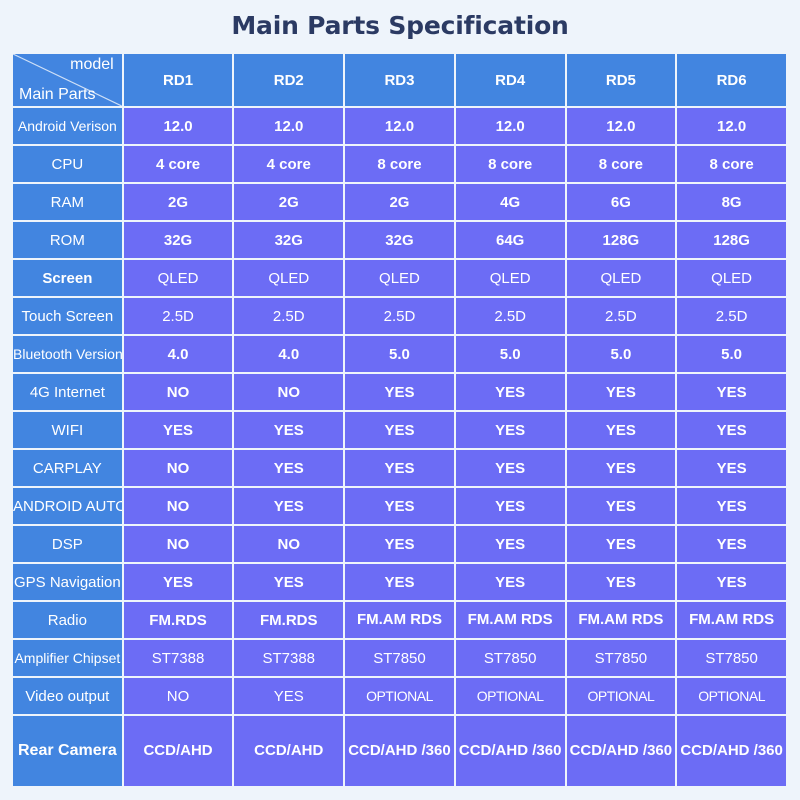 Image resolution: width=800 pixels, height=800 pixels. What do you see at coordinates (289, 126) in the screenshot?
I see `cell-android-verison-rd2: 12.0` at bounding box center [289, 126].